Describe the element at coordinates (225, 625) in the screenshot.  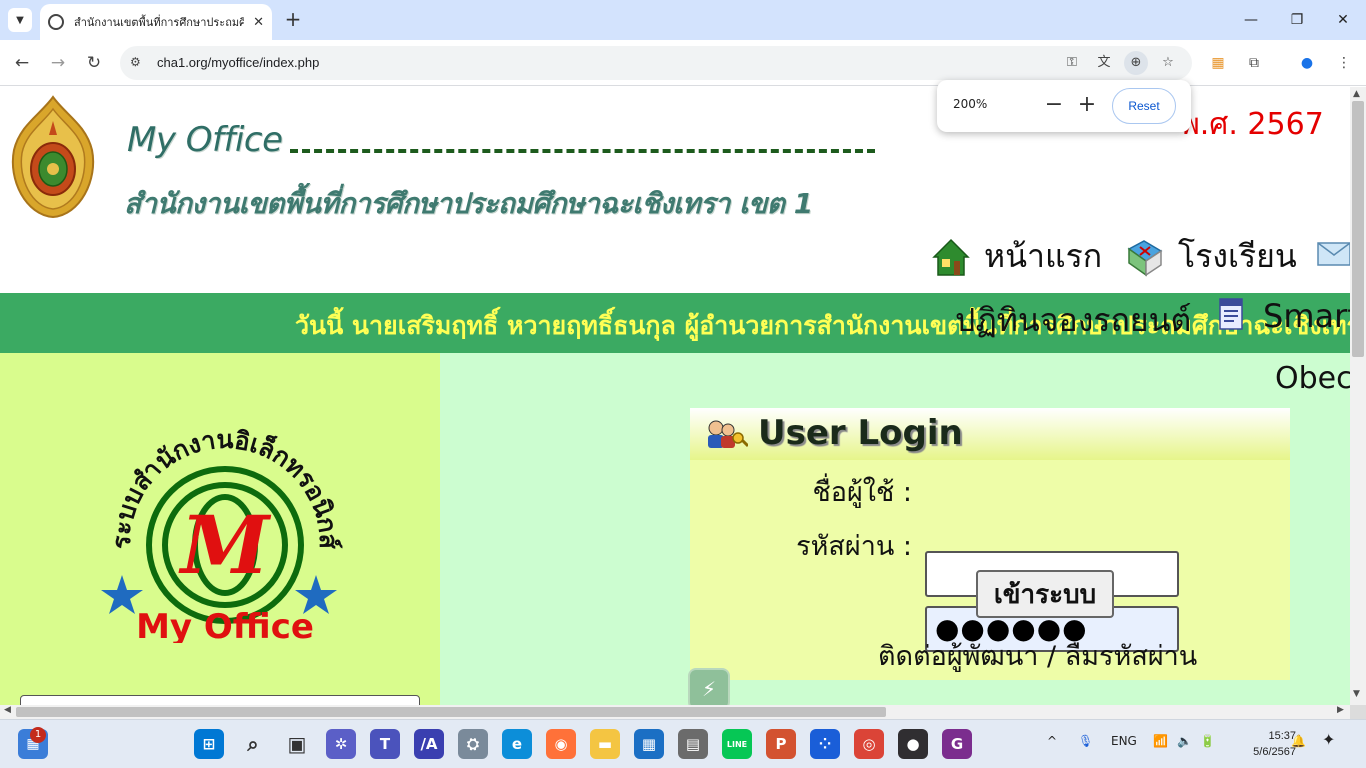
I see `emblem-caption: My Office` at that location.